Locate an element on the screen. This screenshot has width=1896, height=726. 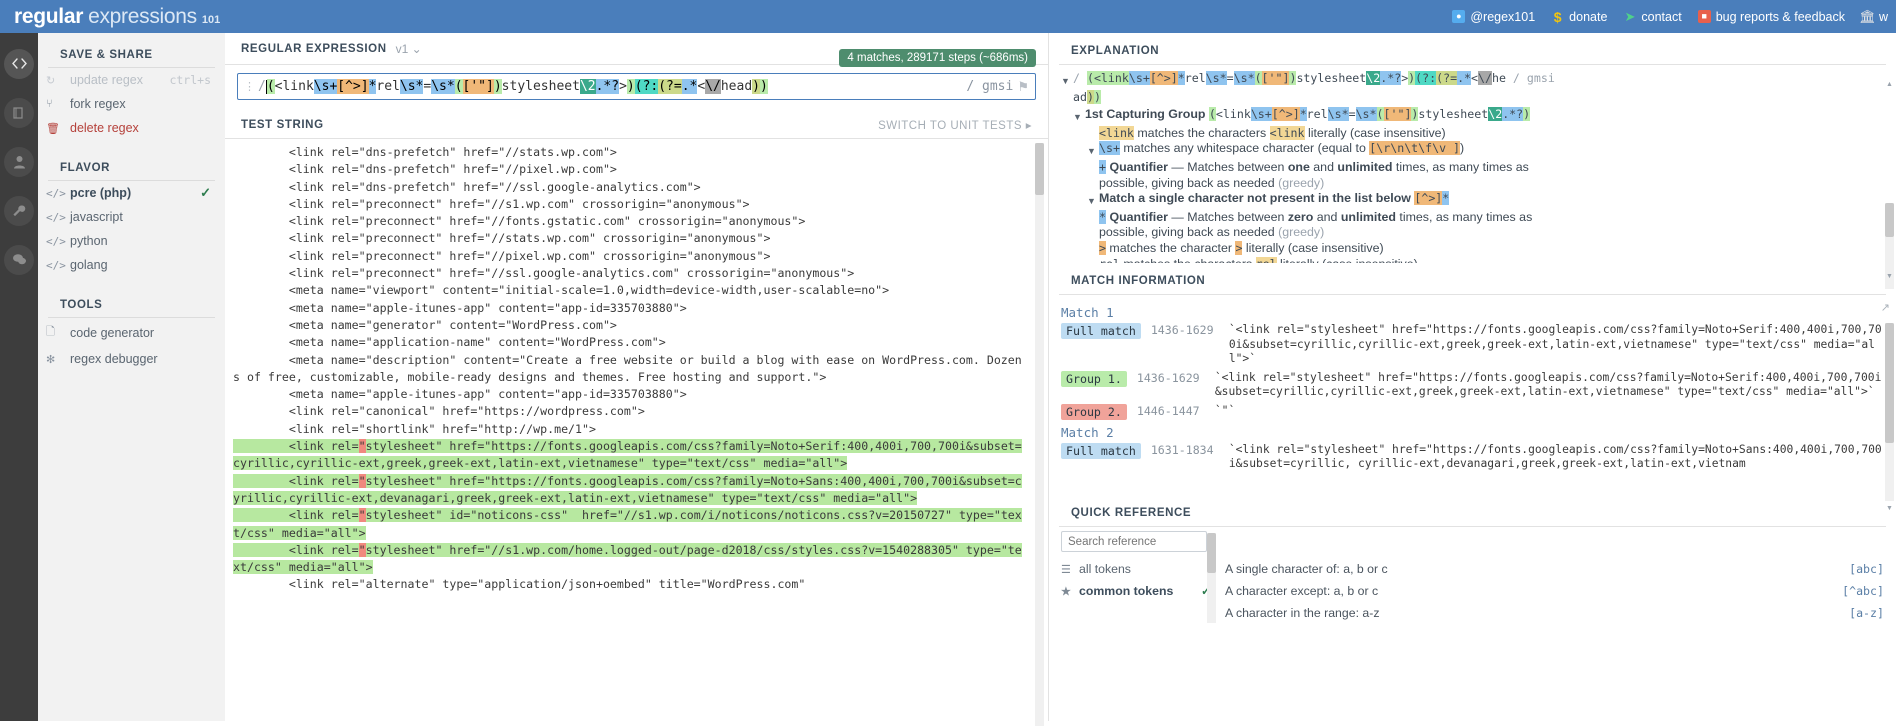
sidebar-item-delete-regex: 🗑 delete regex is located at coordinates (131, 128).